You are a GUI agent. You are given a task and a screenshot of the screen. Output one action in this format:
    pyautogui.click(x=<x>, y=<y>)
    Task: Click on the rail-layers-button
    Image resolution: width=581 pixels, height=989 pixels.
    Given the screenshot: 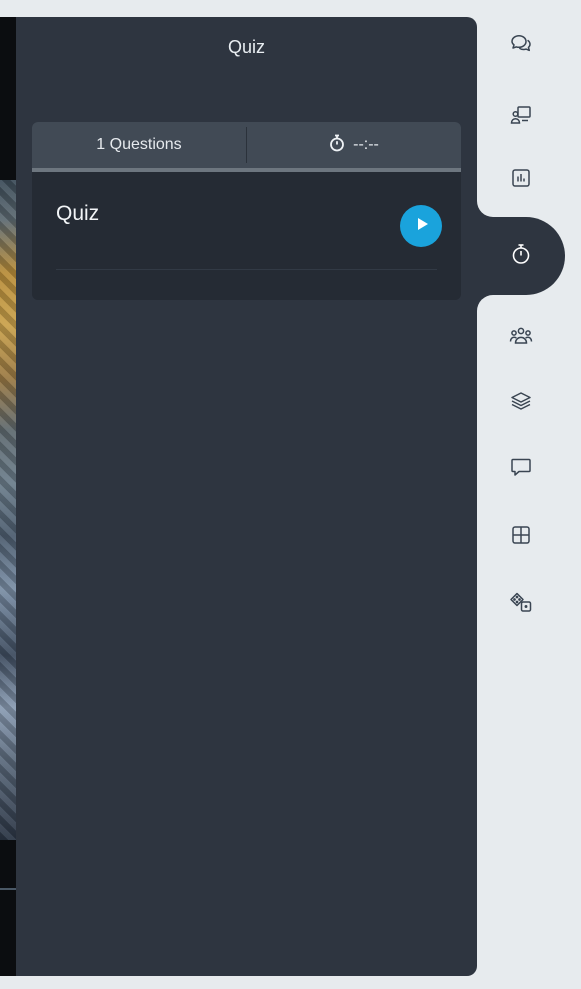 What is the action you would take?
    pyautogui.click(x=521, y=403)
    